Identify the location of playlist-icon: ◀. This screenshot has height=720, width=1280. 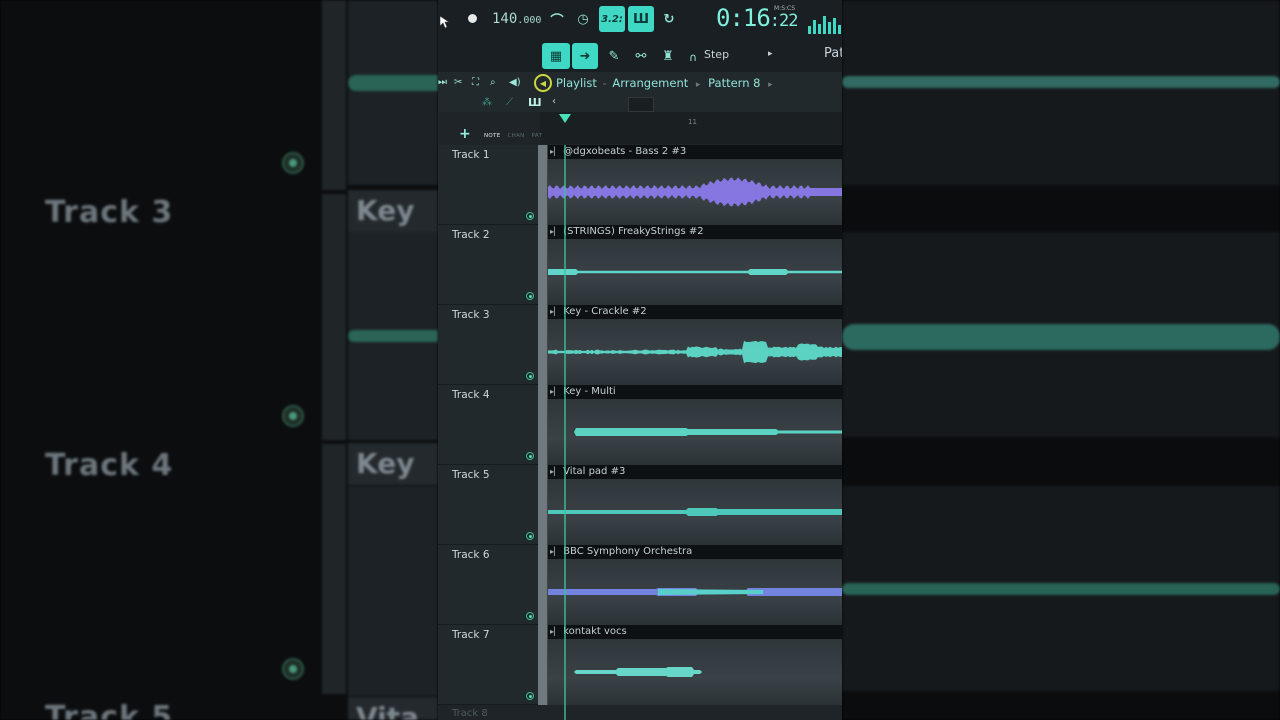
(543, 83).